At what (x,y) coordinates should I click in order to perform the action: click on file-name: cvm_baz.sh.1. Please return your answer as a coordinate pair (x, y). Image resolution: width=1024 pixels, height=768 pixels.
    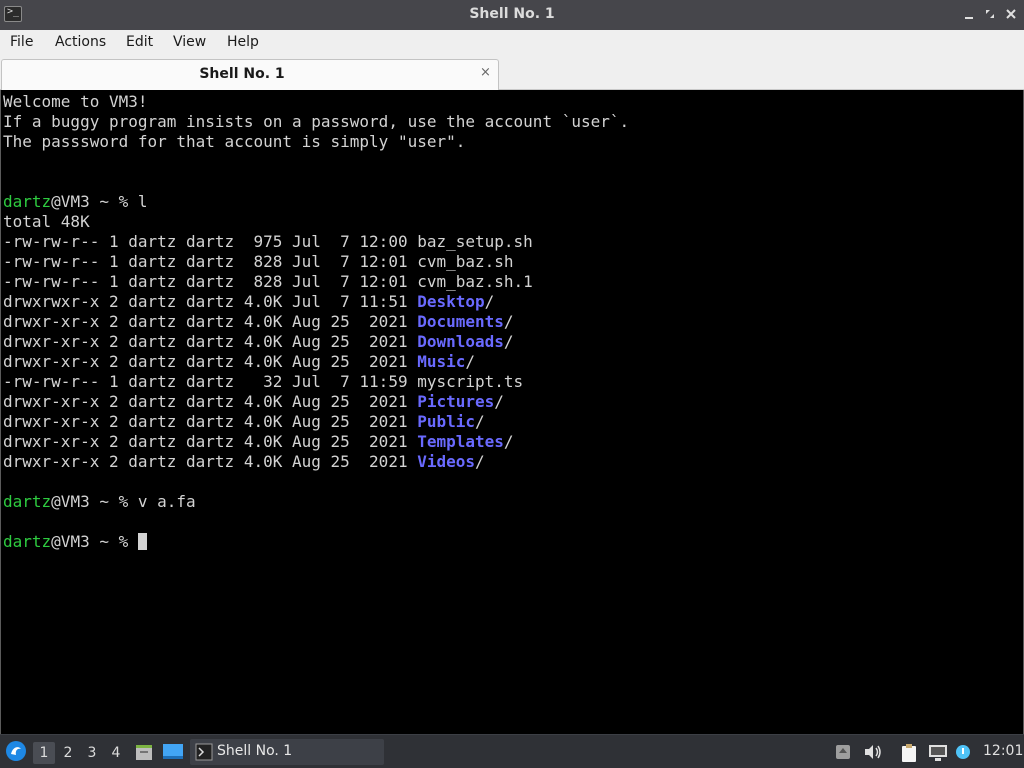
    Looking at the image, I should click on (475, 281).